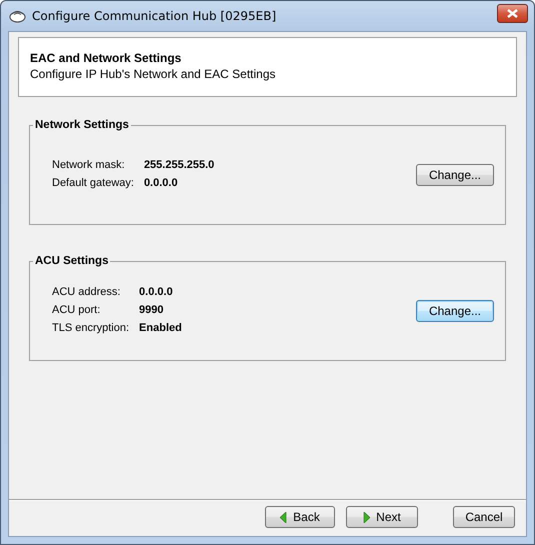  I want to click on back-arrow-icon, so click(284, 517).